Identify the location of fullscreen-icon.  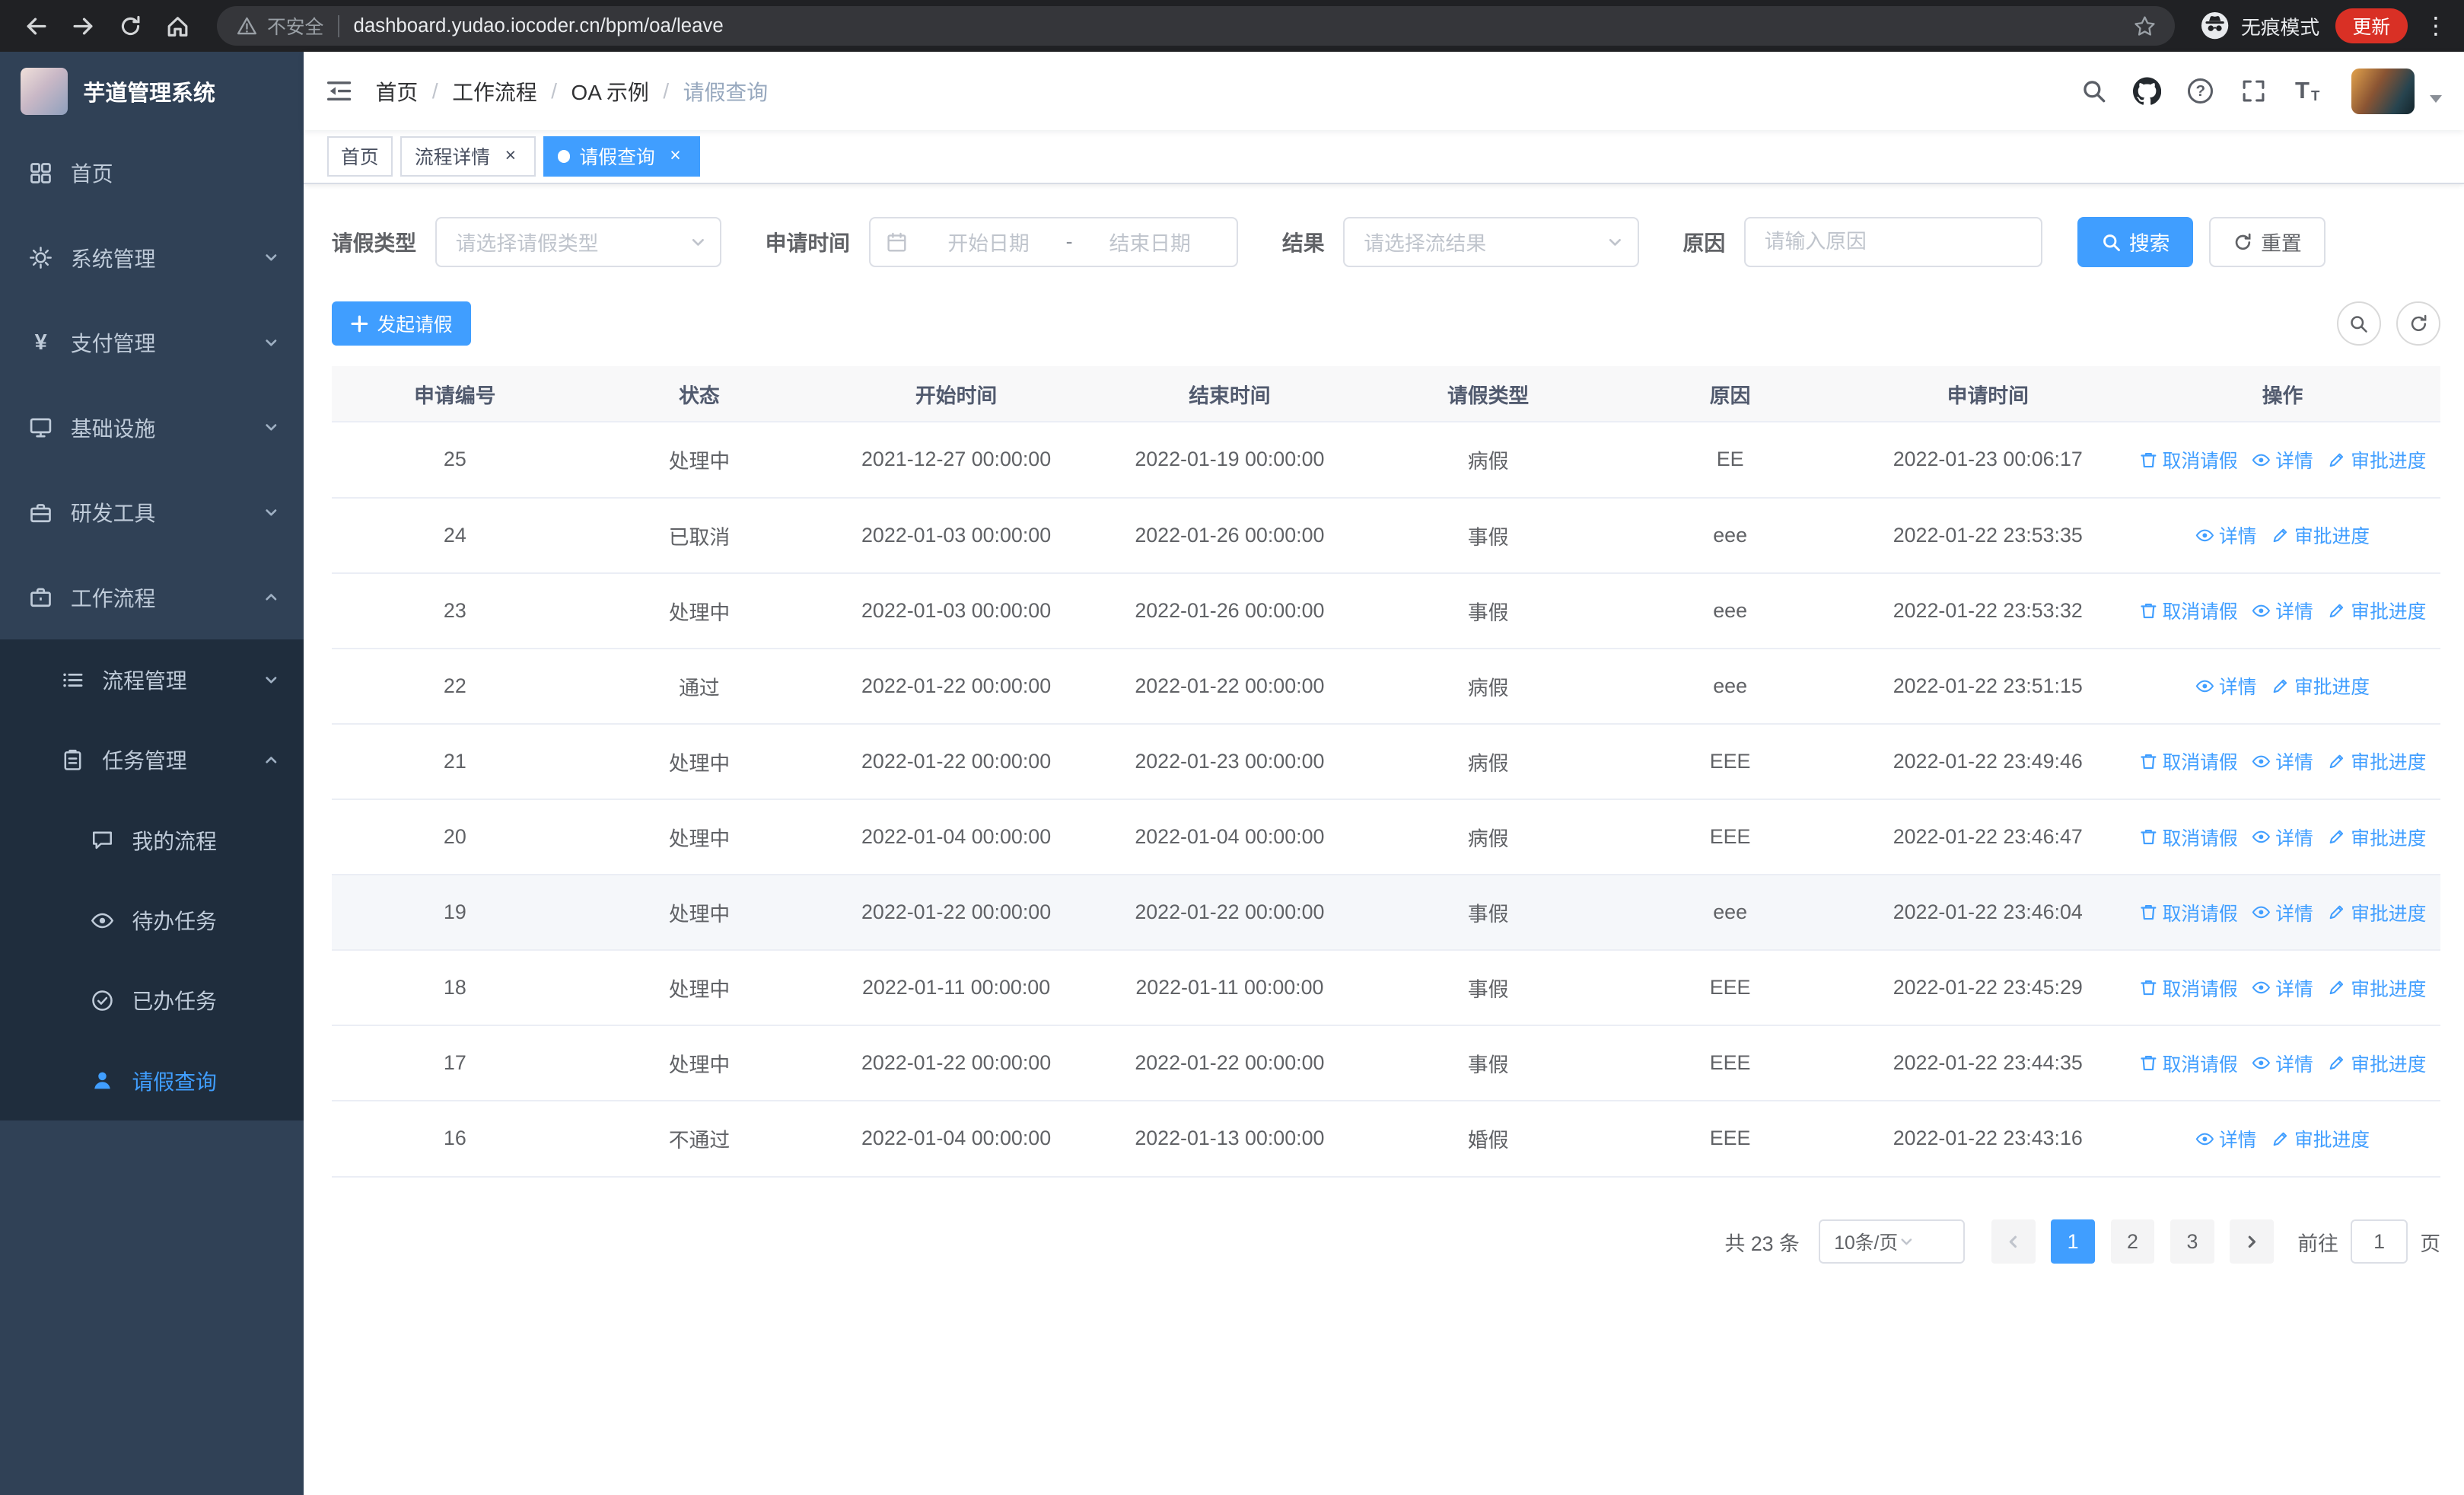
(2254, 91).